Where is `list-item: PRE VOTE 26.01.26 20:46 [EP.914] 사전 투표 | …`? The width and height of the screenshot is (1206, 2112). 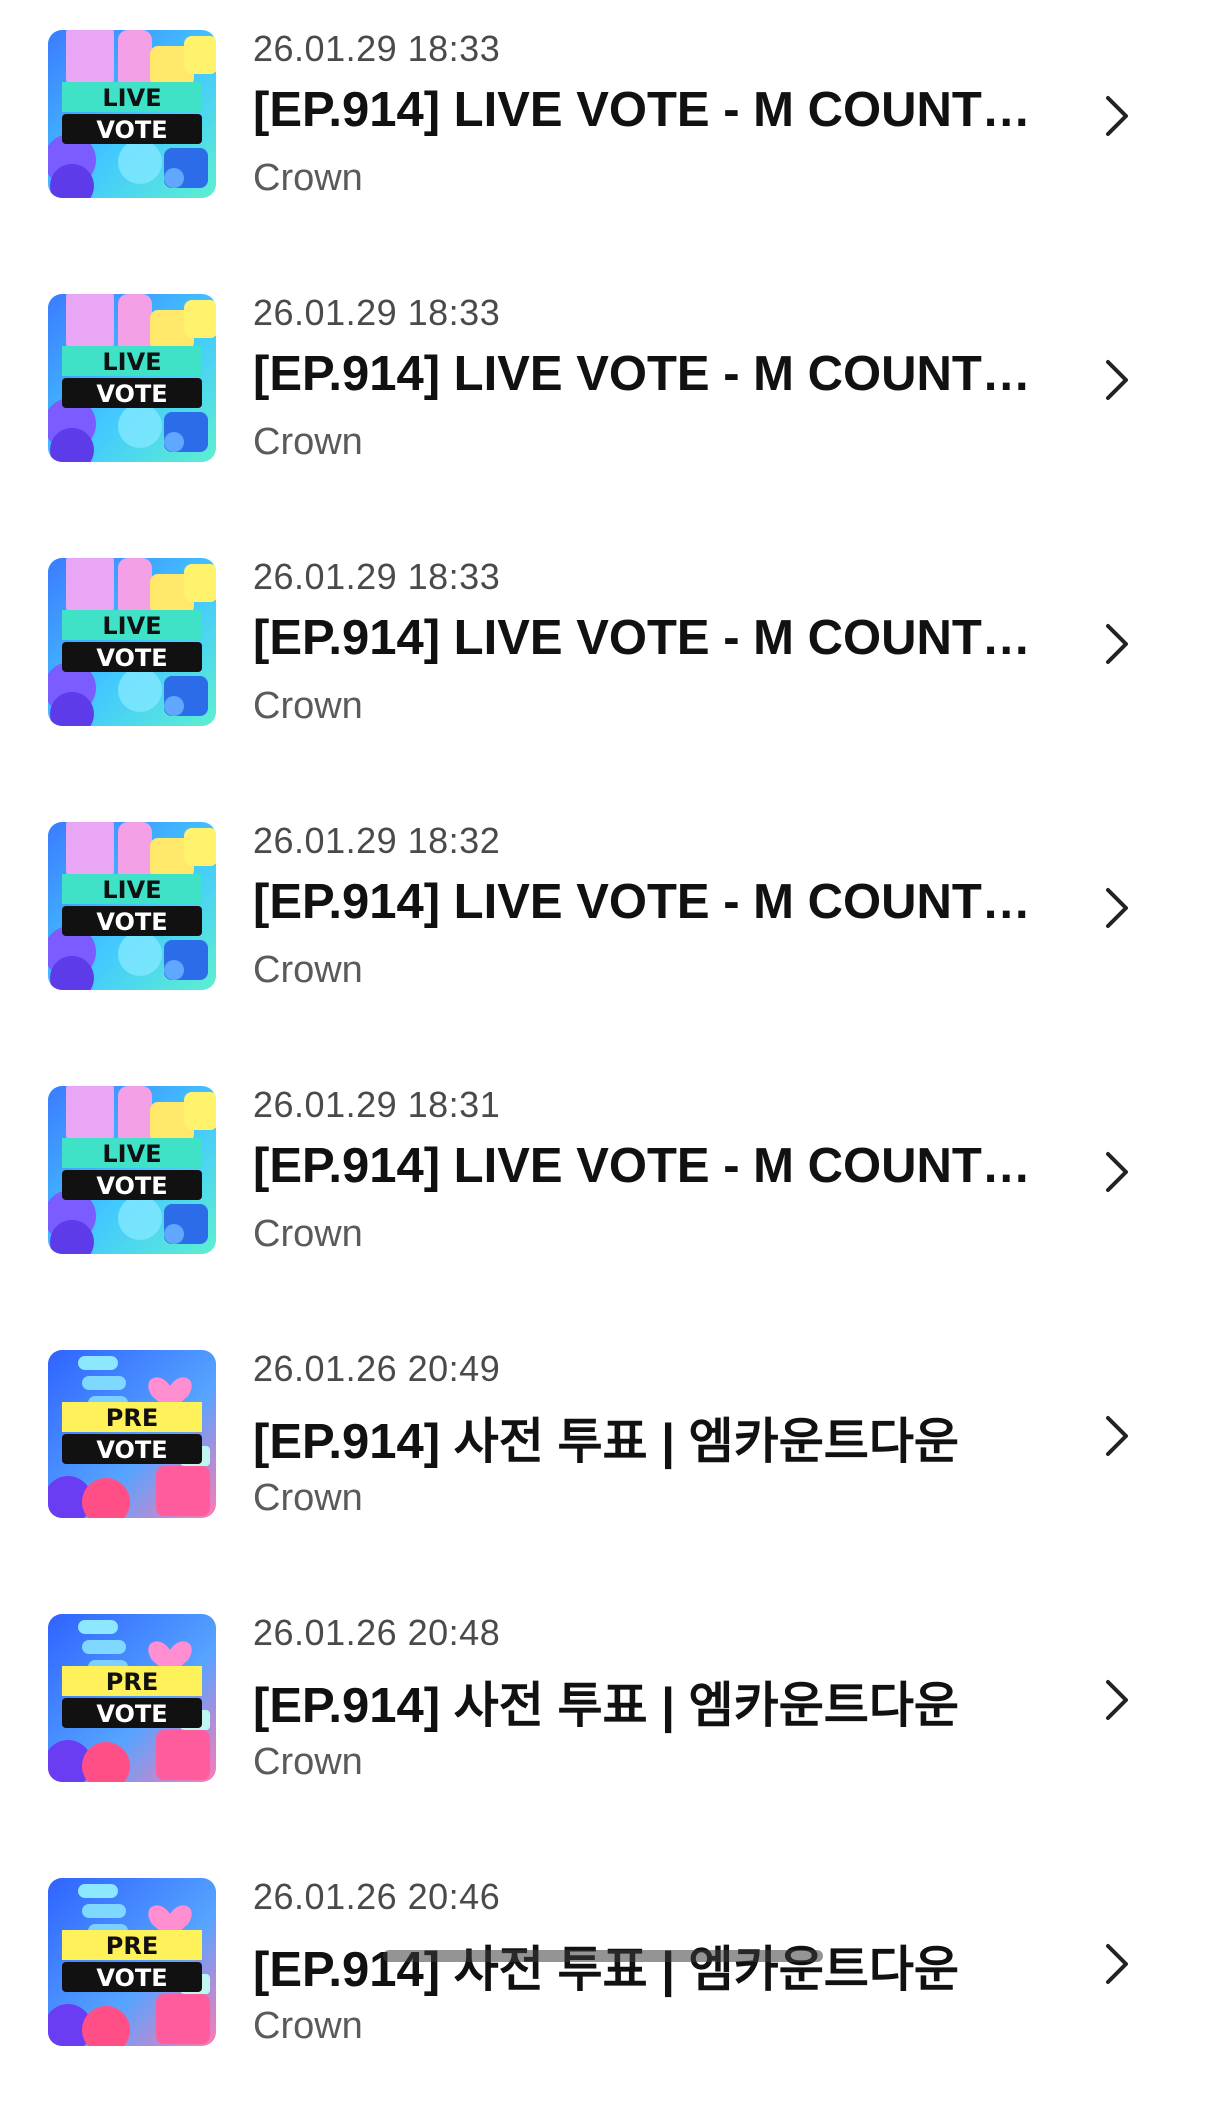 list-item: PRE VOTE 26.01.26 20:46 [EP.914] 사전 투표 | … is located at coordinates (603, 1980).